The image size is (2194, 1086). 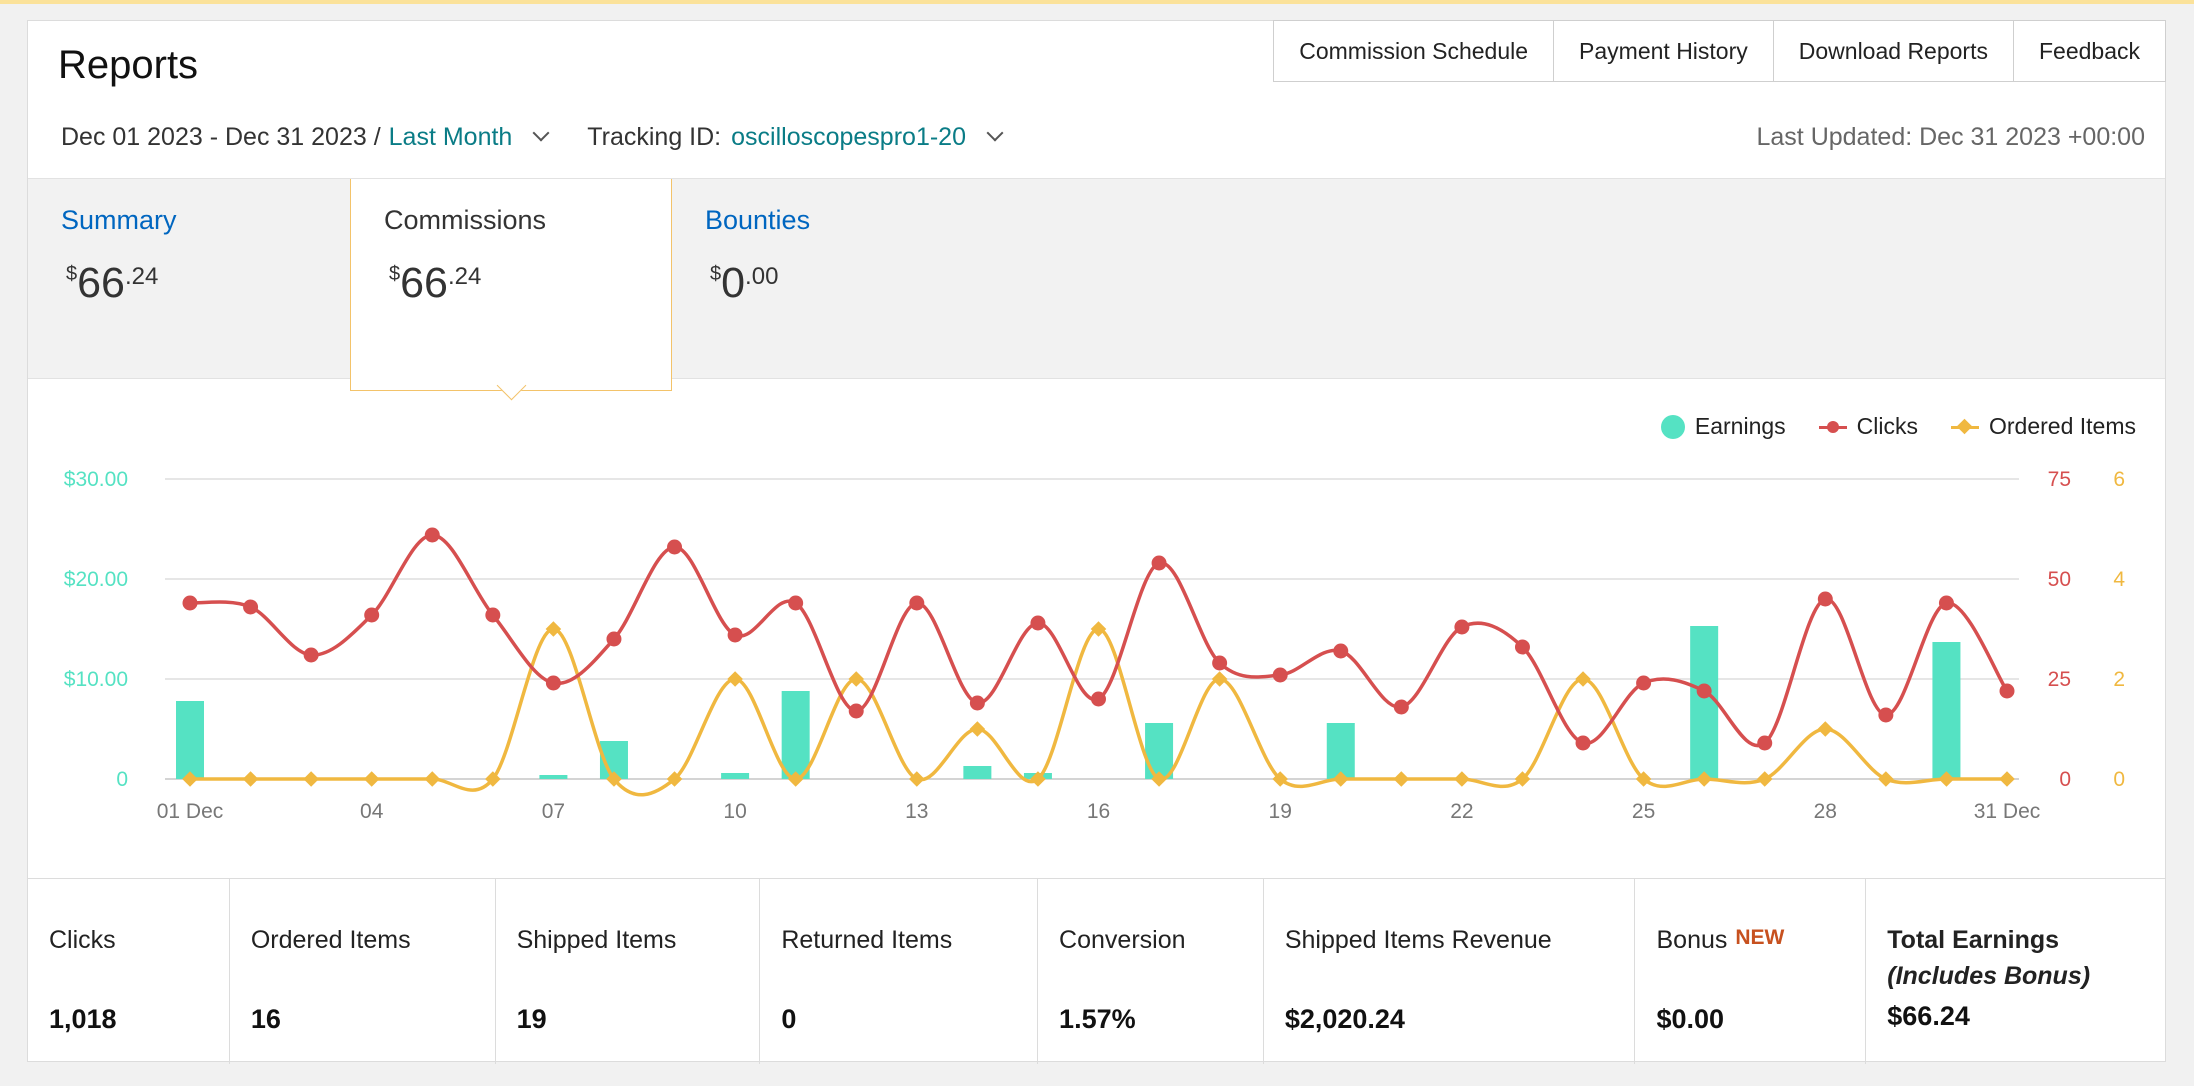 I want to click on stat-label: Clicks, so click(x=82, y=940).